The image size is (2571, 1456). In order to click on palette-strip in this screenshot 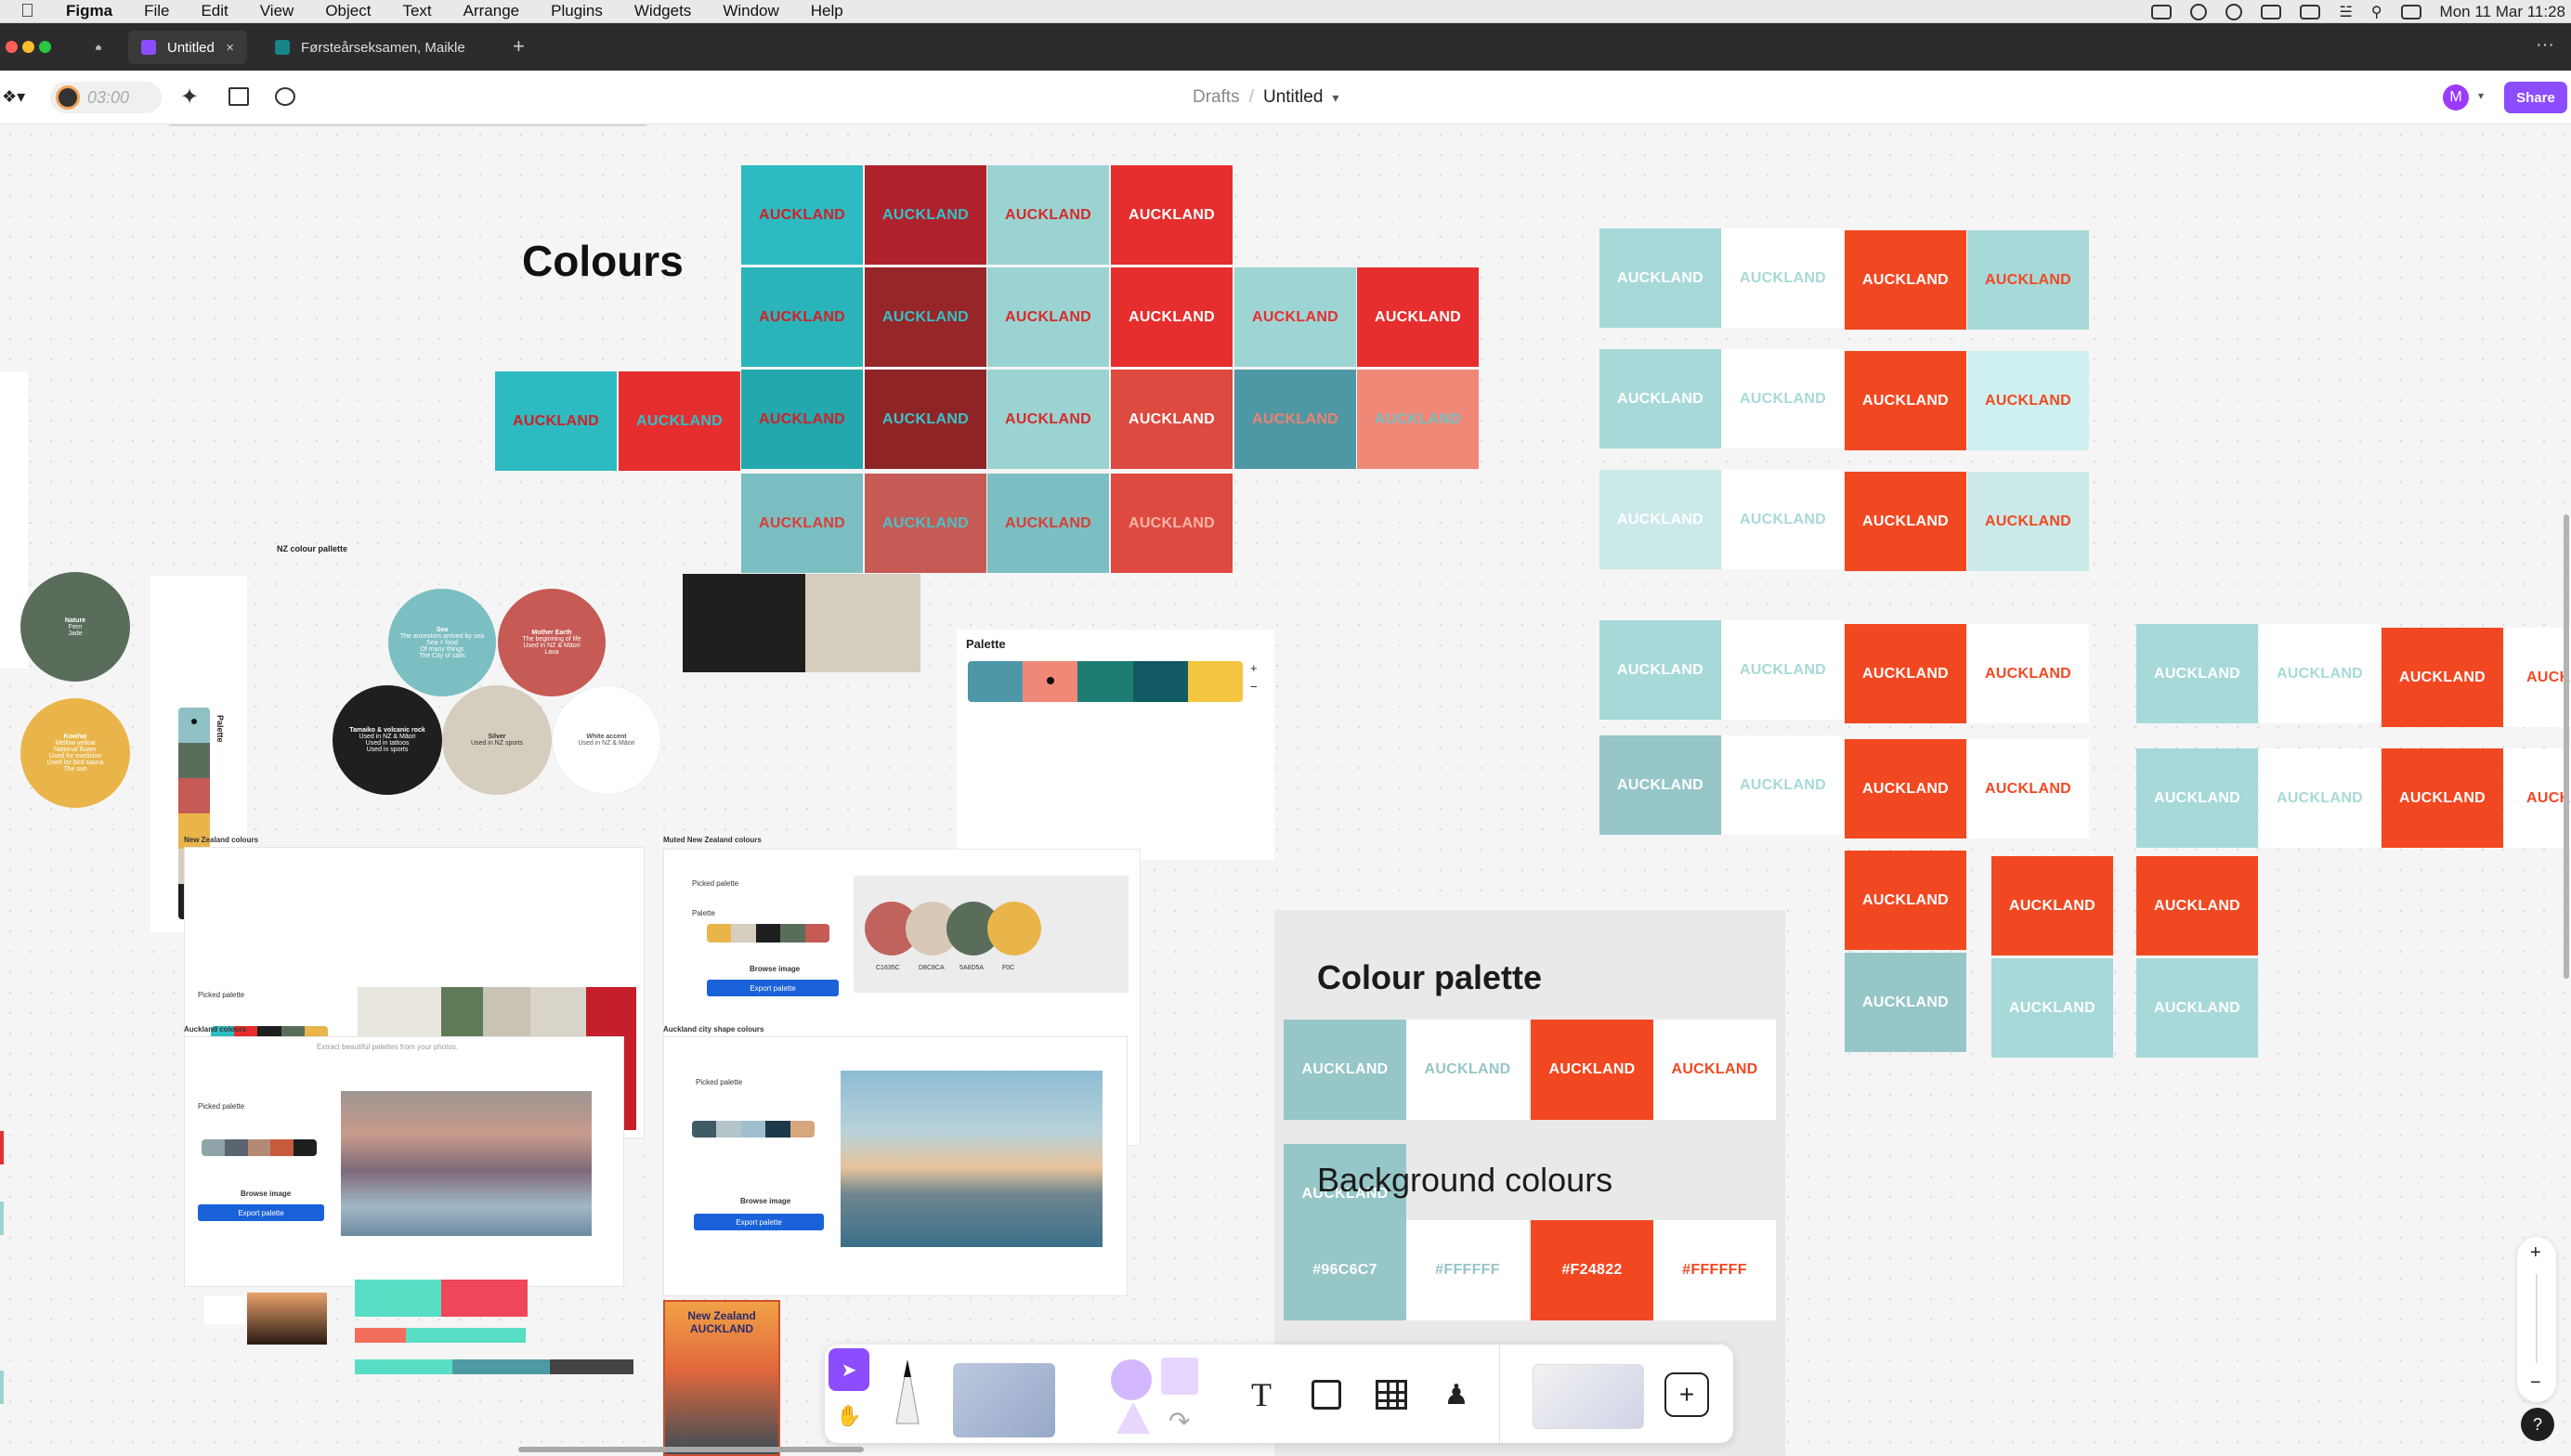, I will do `click(1105, 681)`.